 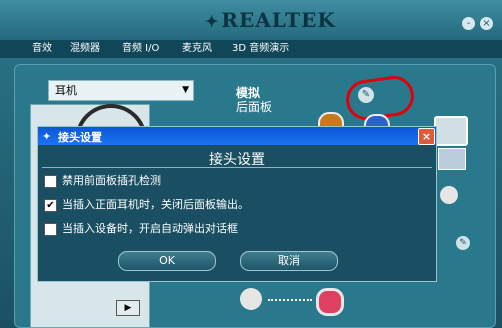 I want to click on pink-jack-icon, so click(x=330, y=302).